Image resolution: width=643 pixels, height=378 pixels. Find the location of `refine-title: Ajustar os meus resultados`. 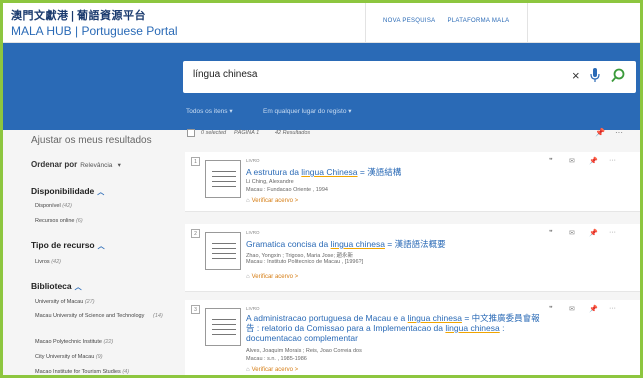

refine-title: Ajustar os meus resultados is located at coordinates (91, 140).